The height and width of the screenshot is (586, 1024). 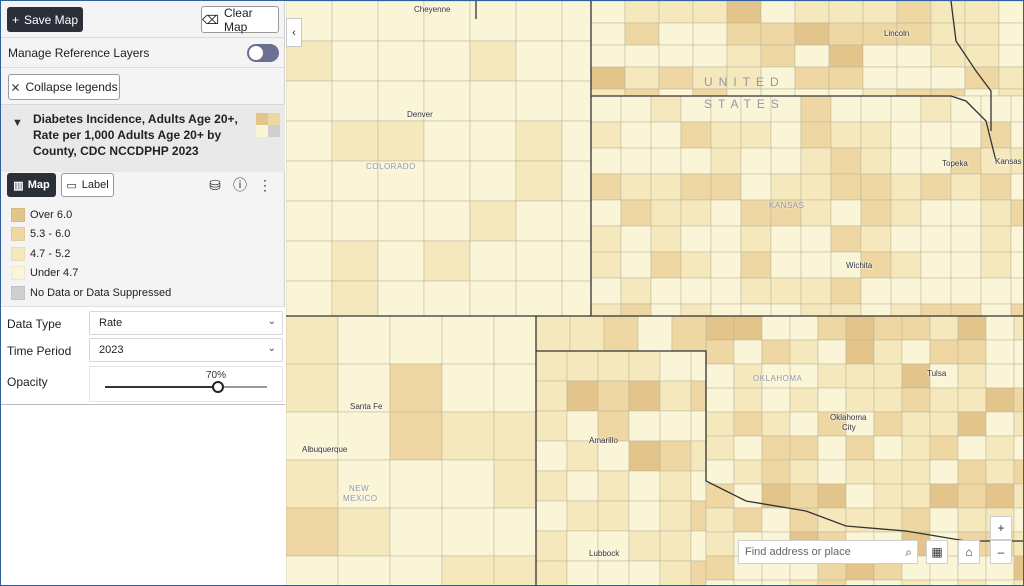 I want to click on opacity-slider-track, so click(x=186, y=387).